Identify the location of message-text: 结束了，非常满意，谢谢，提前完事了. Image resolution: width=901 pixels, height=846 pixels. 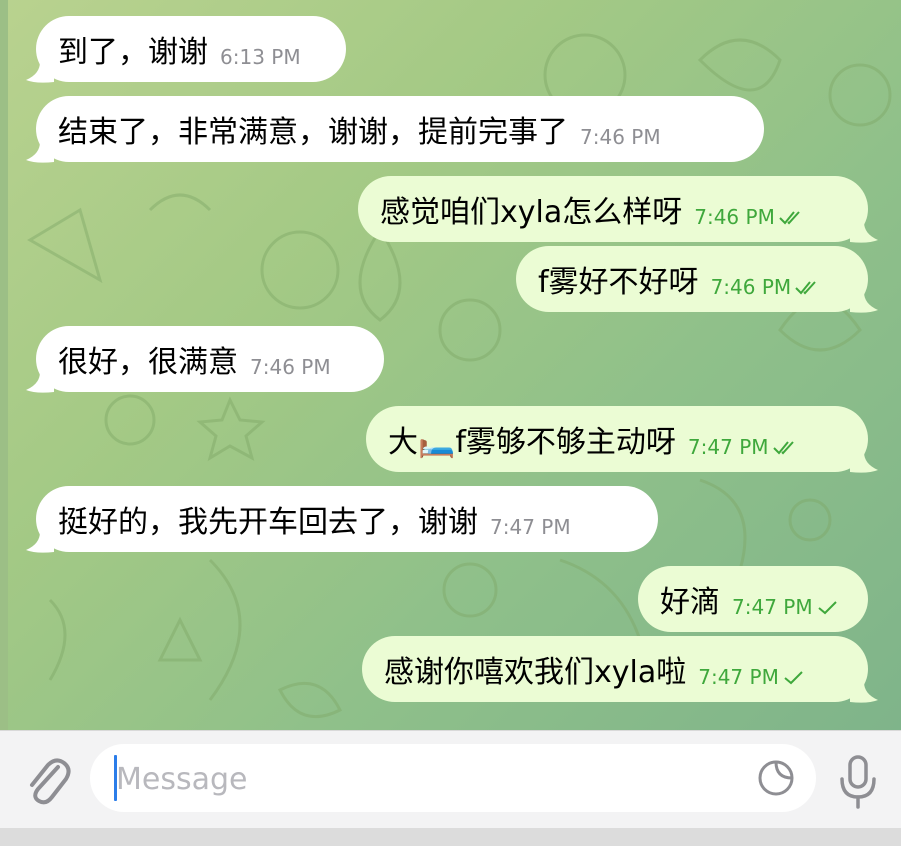
(313, 132).